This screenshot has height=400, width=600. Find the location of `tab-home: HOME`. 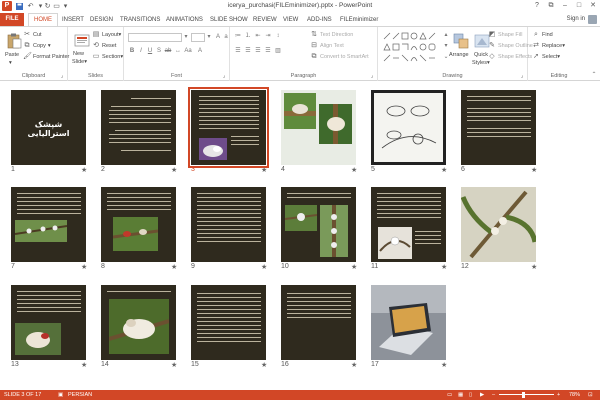

tab-home: HOME is located at coordinates (43, 19).